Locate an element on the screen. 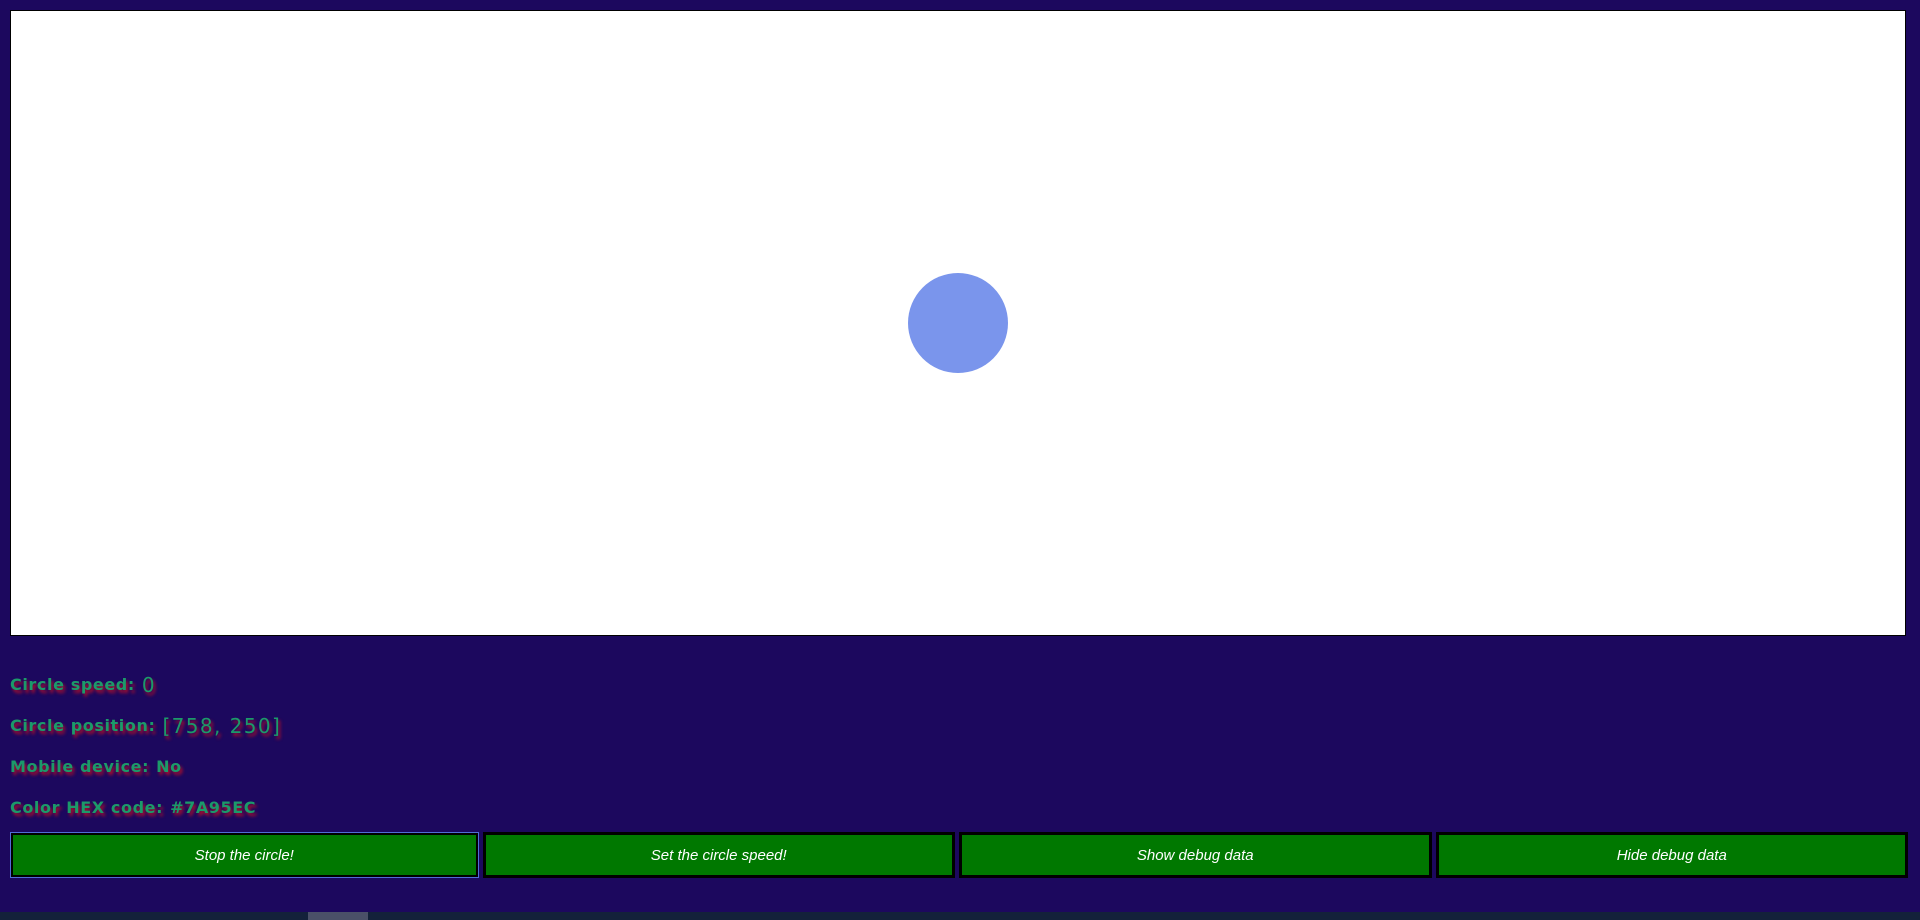 The width and height of the screenshot is (1920, 920). hide-debug-button: Hide debug data is located at coordinates (1671, 855).